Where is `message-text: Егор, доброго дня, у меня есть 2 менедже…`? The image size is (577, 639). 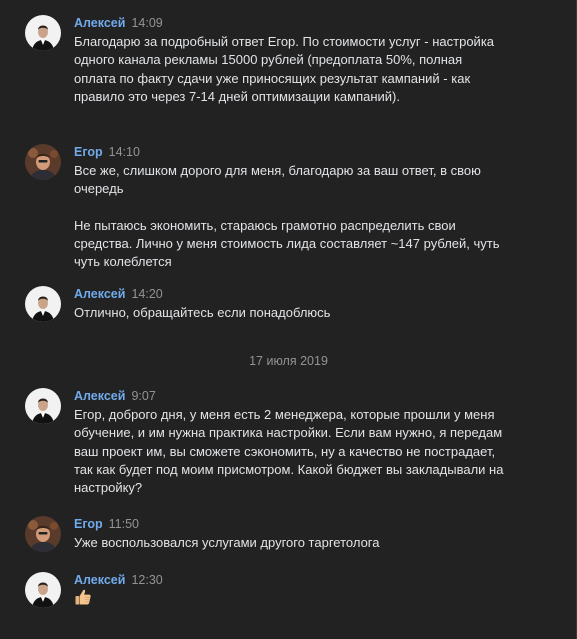 message-text: Егор, доброго дня, у меня есть 2 менедже… is located at coordinates (289, 451).